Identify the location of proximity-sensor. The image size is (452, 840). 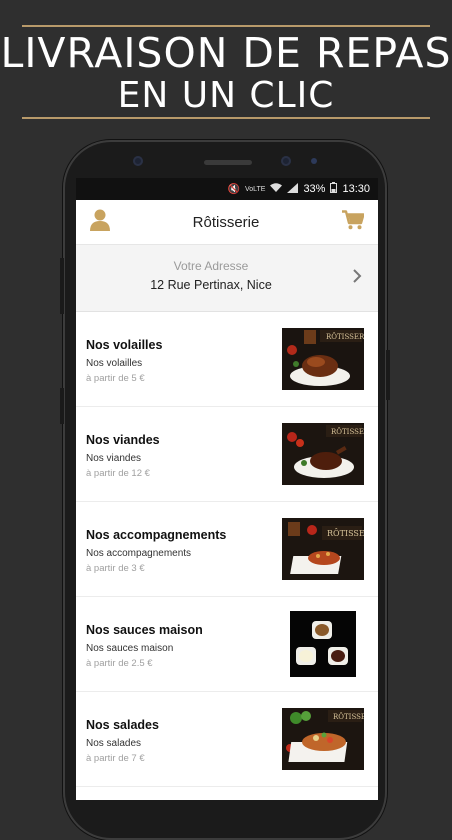
(314, 161).